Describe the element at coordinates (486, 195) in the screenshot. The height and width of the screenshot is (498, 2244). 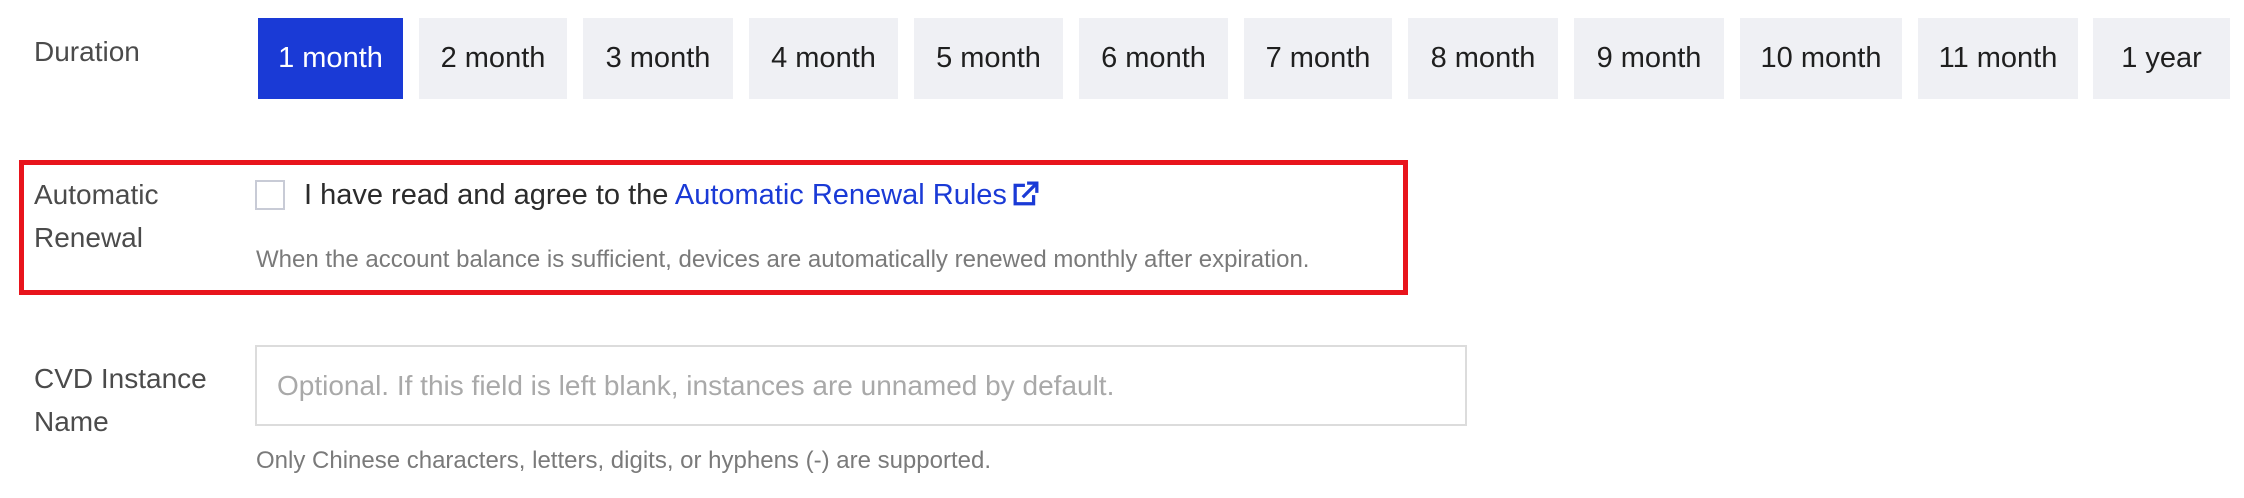
I see `agree-text: I have read and agree to the` at that location.